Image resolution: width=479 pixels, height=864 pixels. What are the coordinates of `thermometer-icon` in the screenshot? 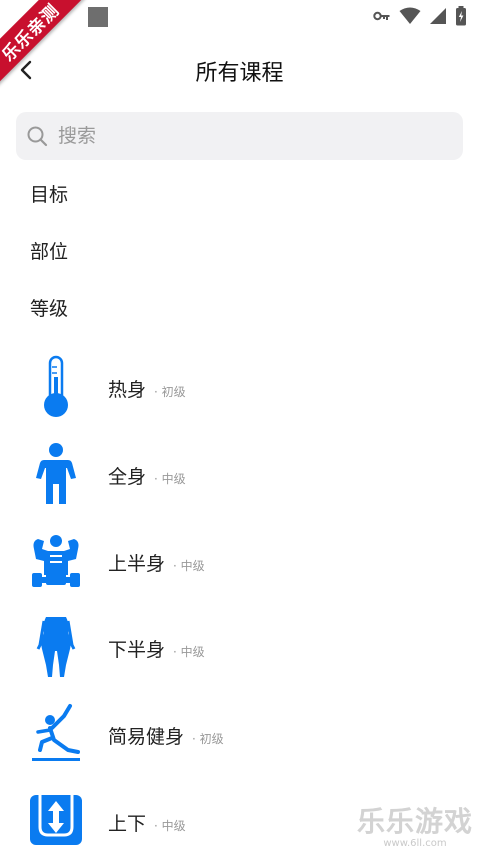 It's located at (56, 386).